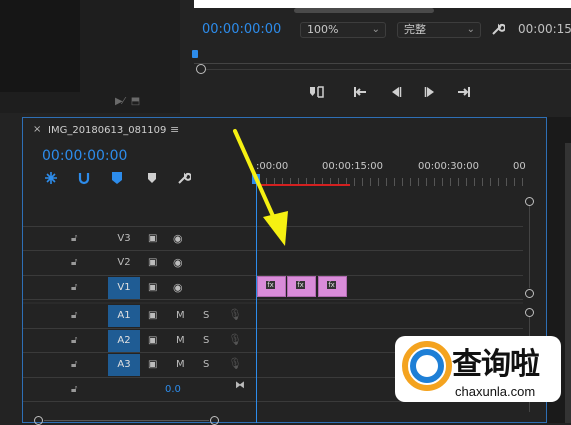 This screenshot has height=425, width=571. I want to click on master-volume-value: 0.0, so click(173, 389).